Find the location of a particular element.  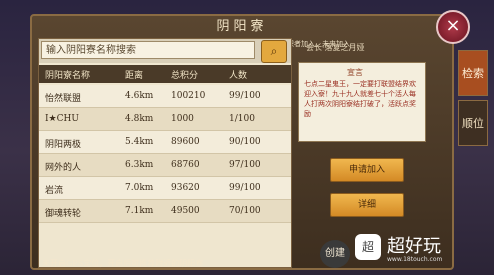

search-input: 输入阴阳寮名称搜索 is located at coordinates (148, 50).